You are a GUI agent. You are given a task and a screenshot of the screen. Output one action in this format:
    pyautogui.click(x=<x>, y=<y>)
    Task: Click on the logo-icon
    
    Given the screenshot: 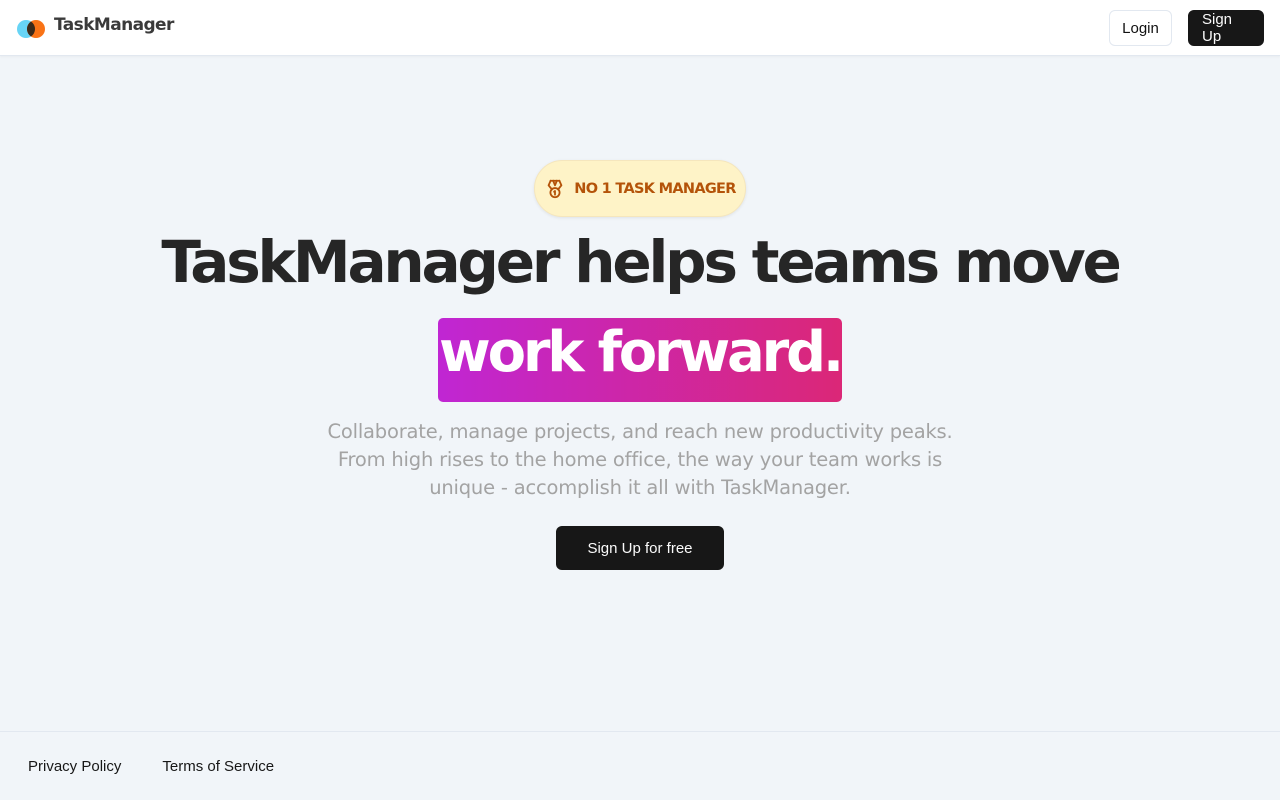 What is the action you would take?
    pyautogui.click(x=31, y=29)
    